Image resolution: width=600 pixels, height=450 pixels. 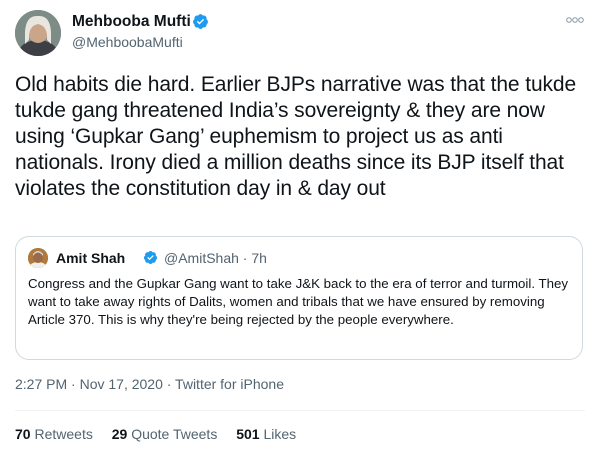 I want to click on likes-label: Likes, so click(x=280, y=434).